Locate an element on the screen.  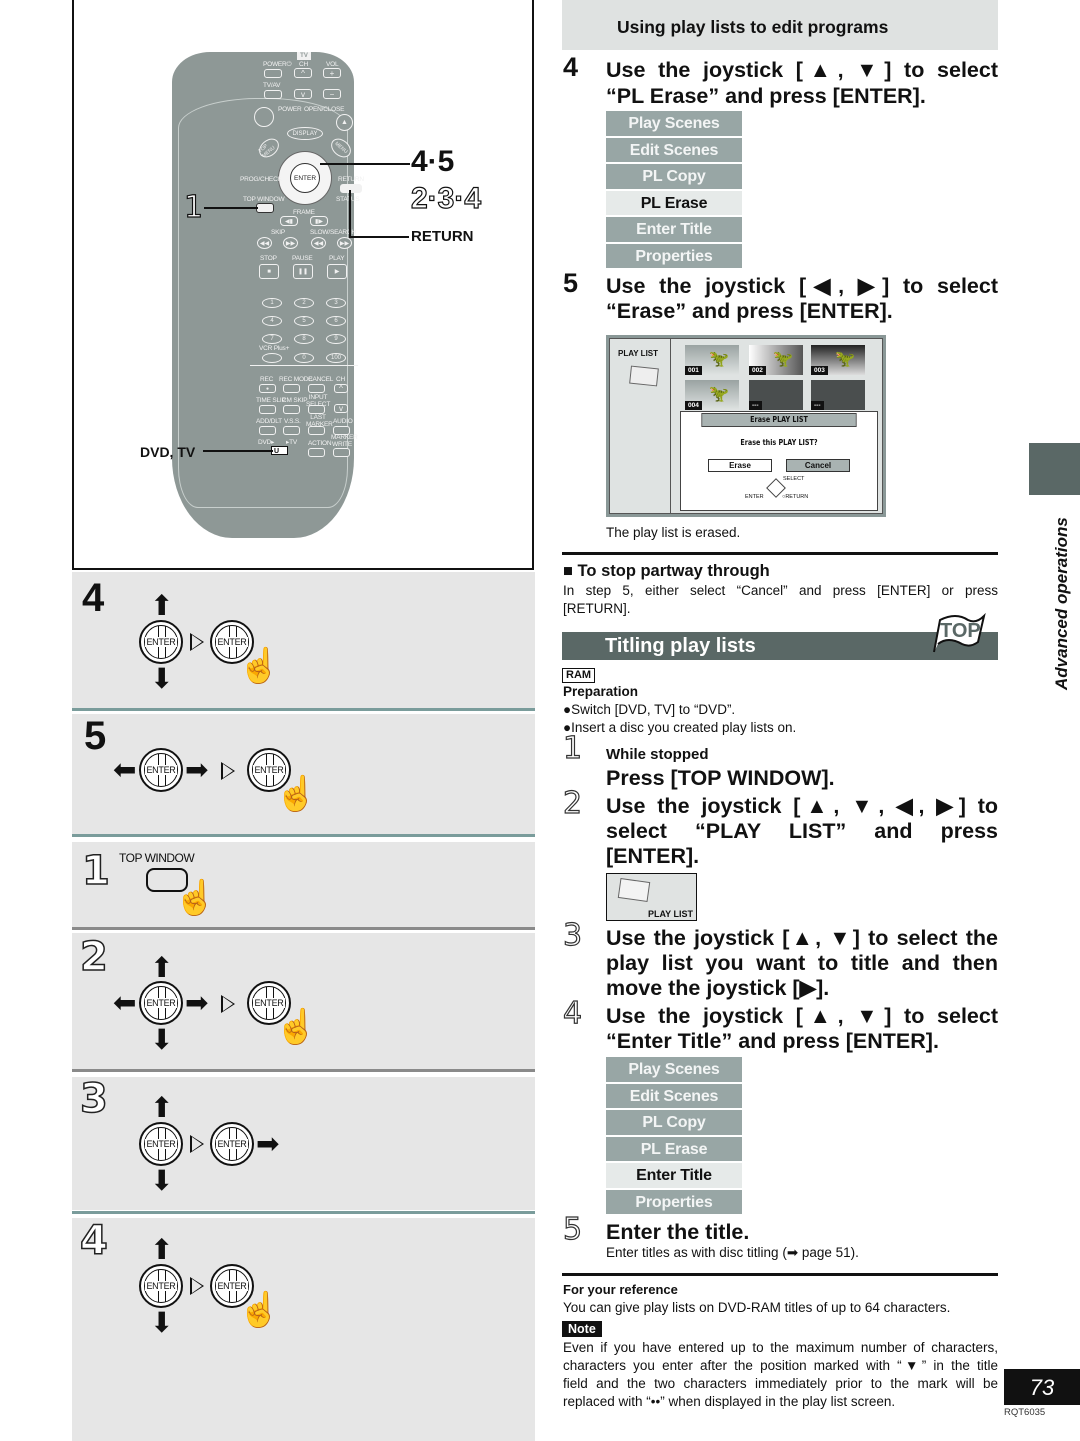
pause-button: ❚❚ is located at coordinates (303, 271).